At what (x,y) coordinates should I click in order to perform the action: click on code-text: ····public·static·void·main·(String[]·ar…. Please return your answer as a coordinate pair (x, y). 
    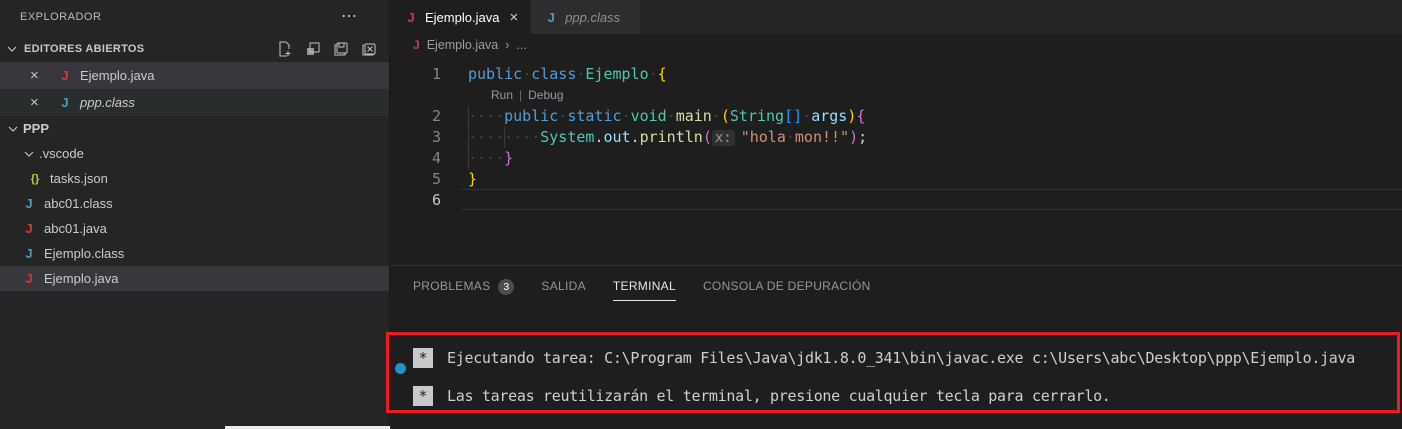
    Looking at the image, I should click on (666, 116).